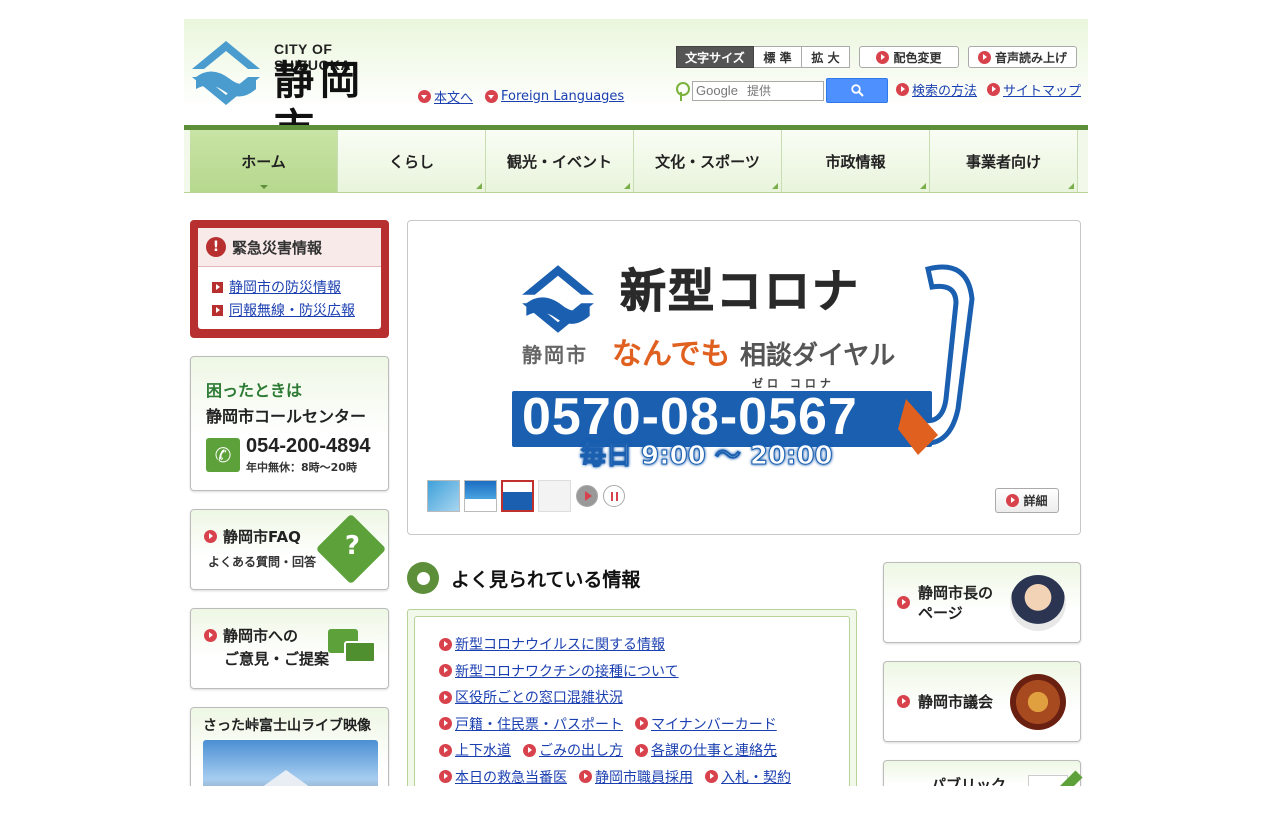 The height and width of the screenshot is (819, 1281). I want to click on emergency-inner: ! 緊急災害情報 静岡市の防災情報 同報無線・防災広報, so click(289, 278).